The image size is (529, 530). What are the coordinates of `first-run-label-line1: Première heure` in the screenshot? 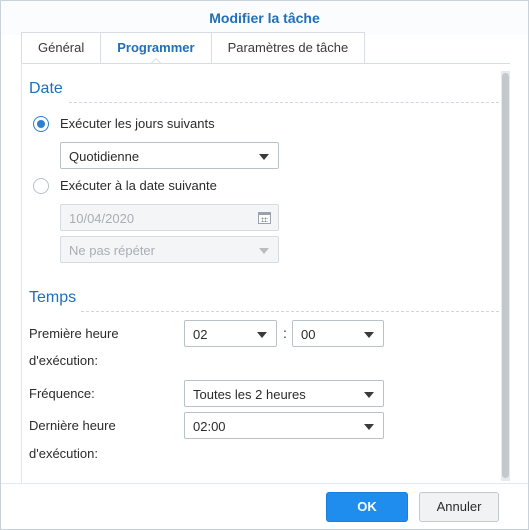 It's located at (74, 333).